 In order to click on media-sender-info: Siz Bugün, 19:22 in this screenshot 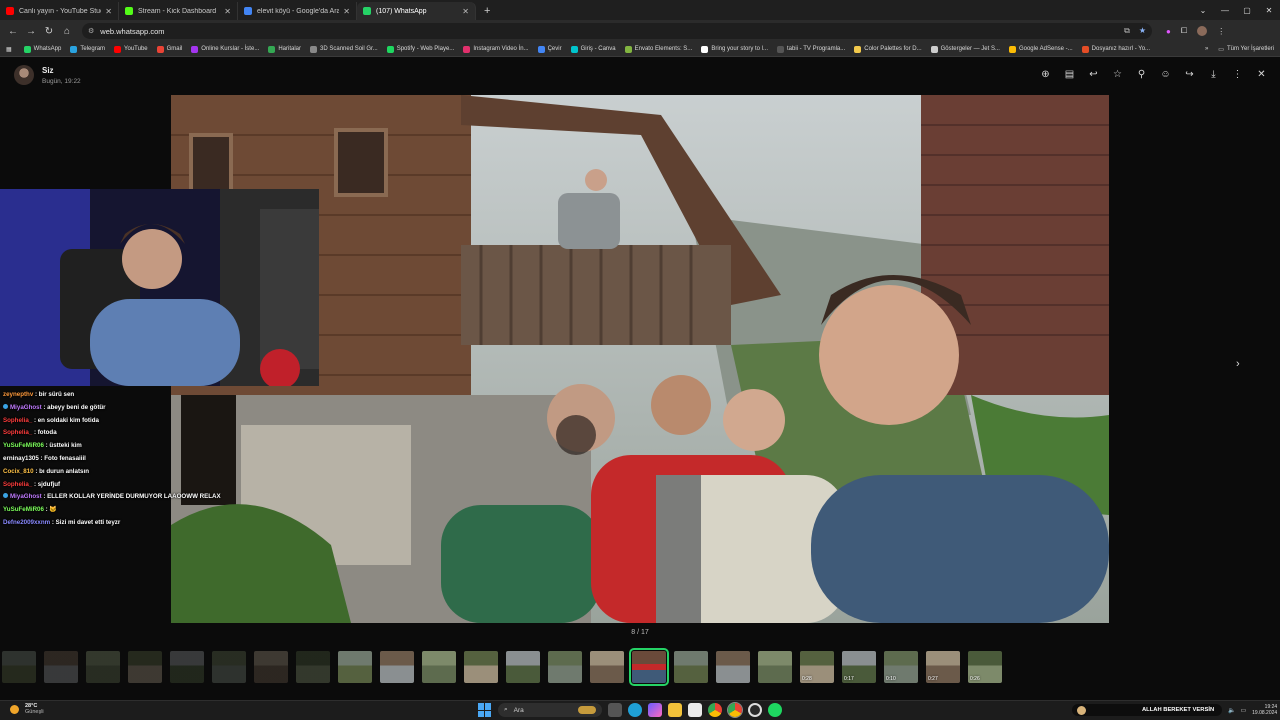, I will do `click(47, 75)`.